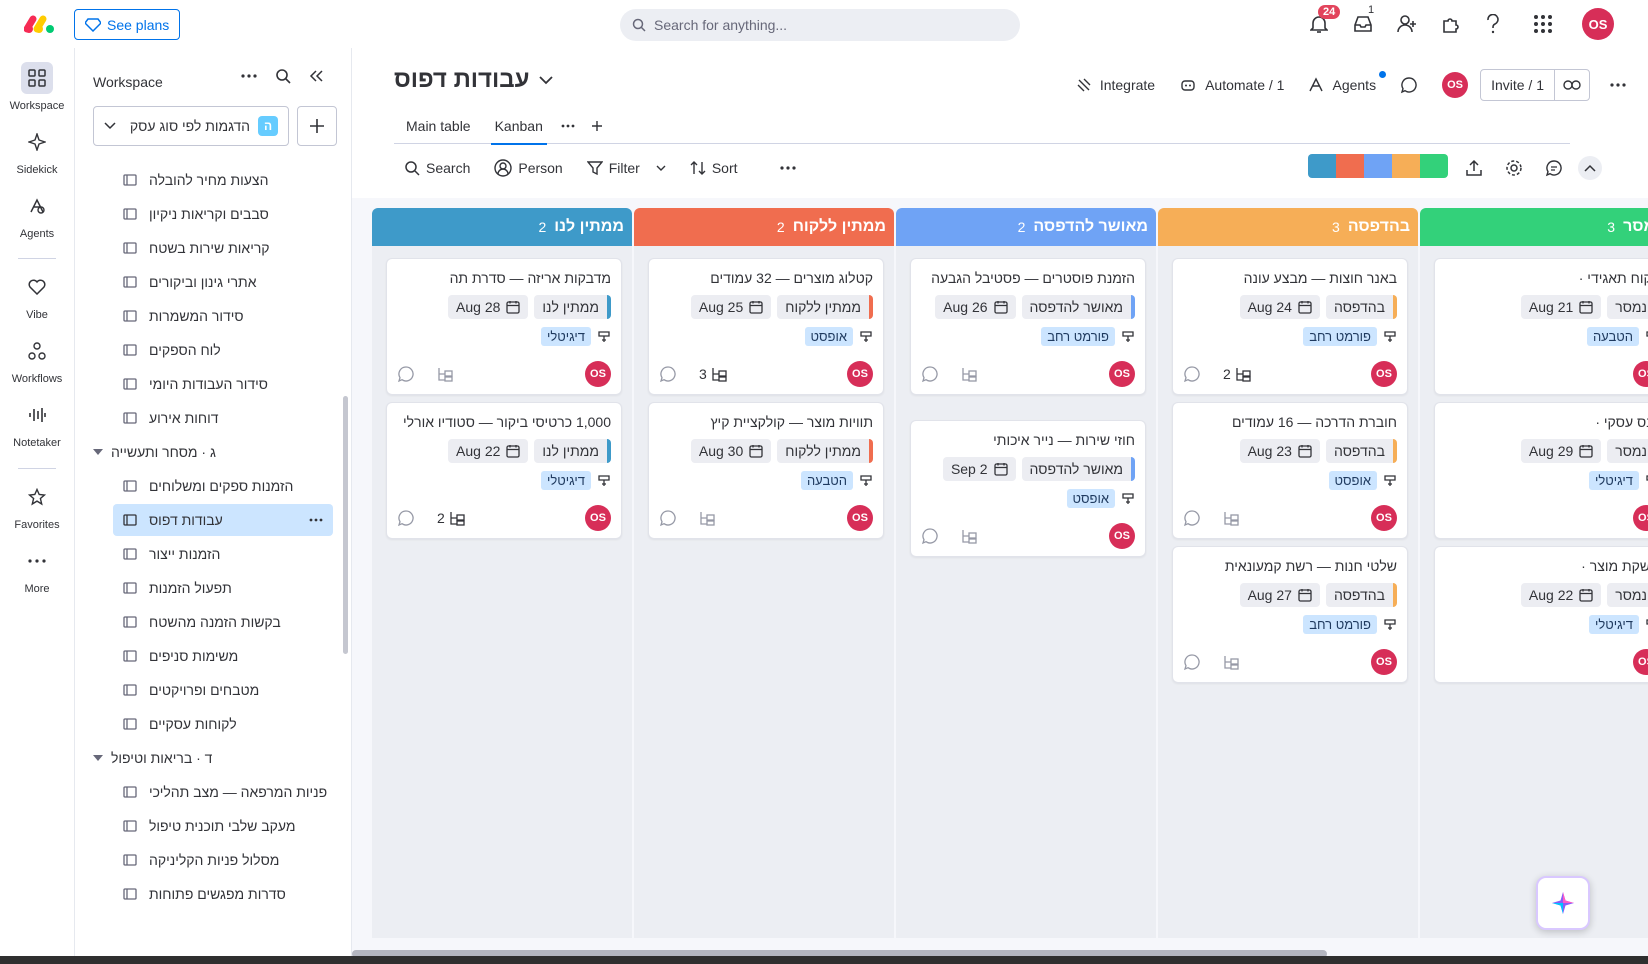 The width and height of the screenshot is (1648, 964). Describe the element at coordinates (1554, 168) in the screenshot. I see `chat-icon` at that location.